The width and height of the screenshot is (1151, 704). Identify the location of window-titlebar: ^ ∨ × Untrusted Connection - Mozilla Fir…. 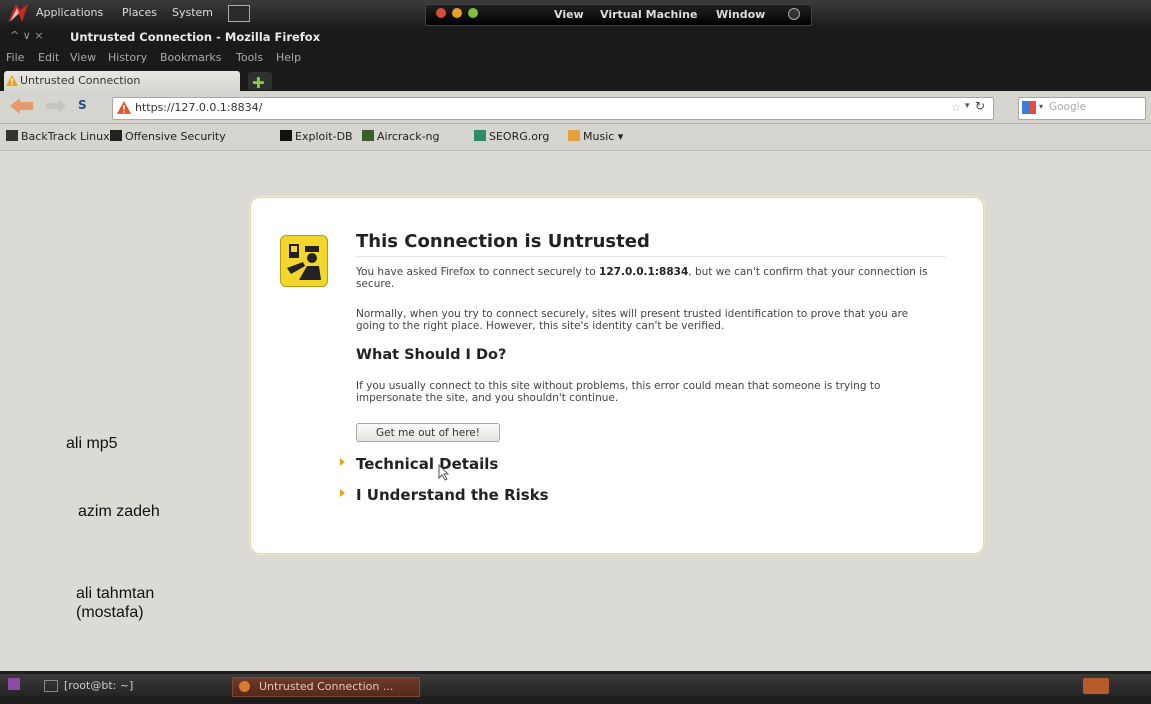
(575, 36).